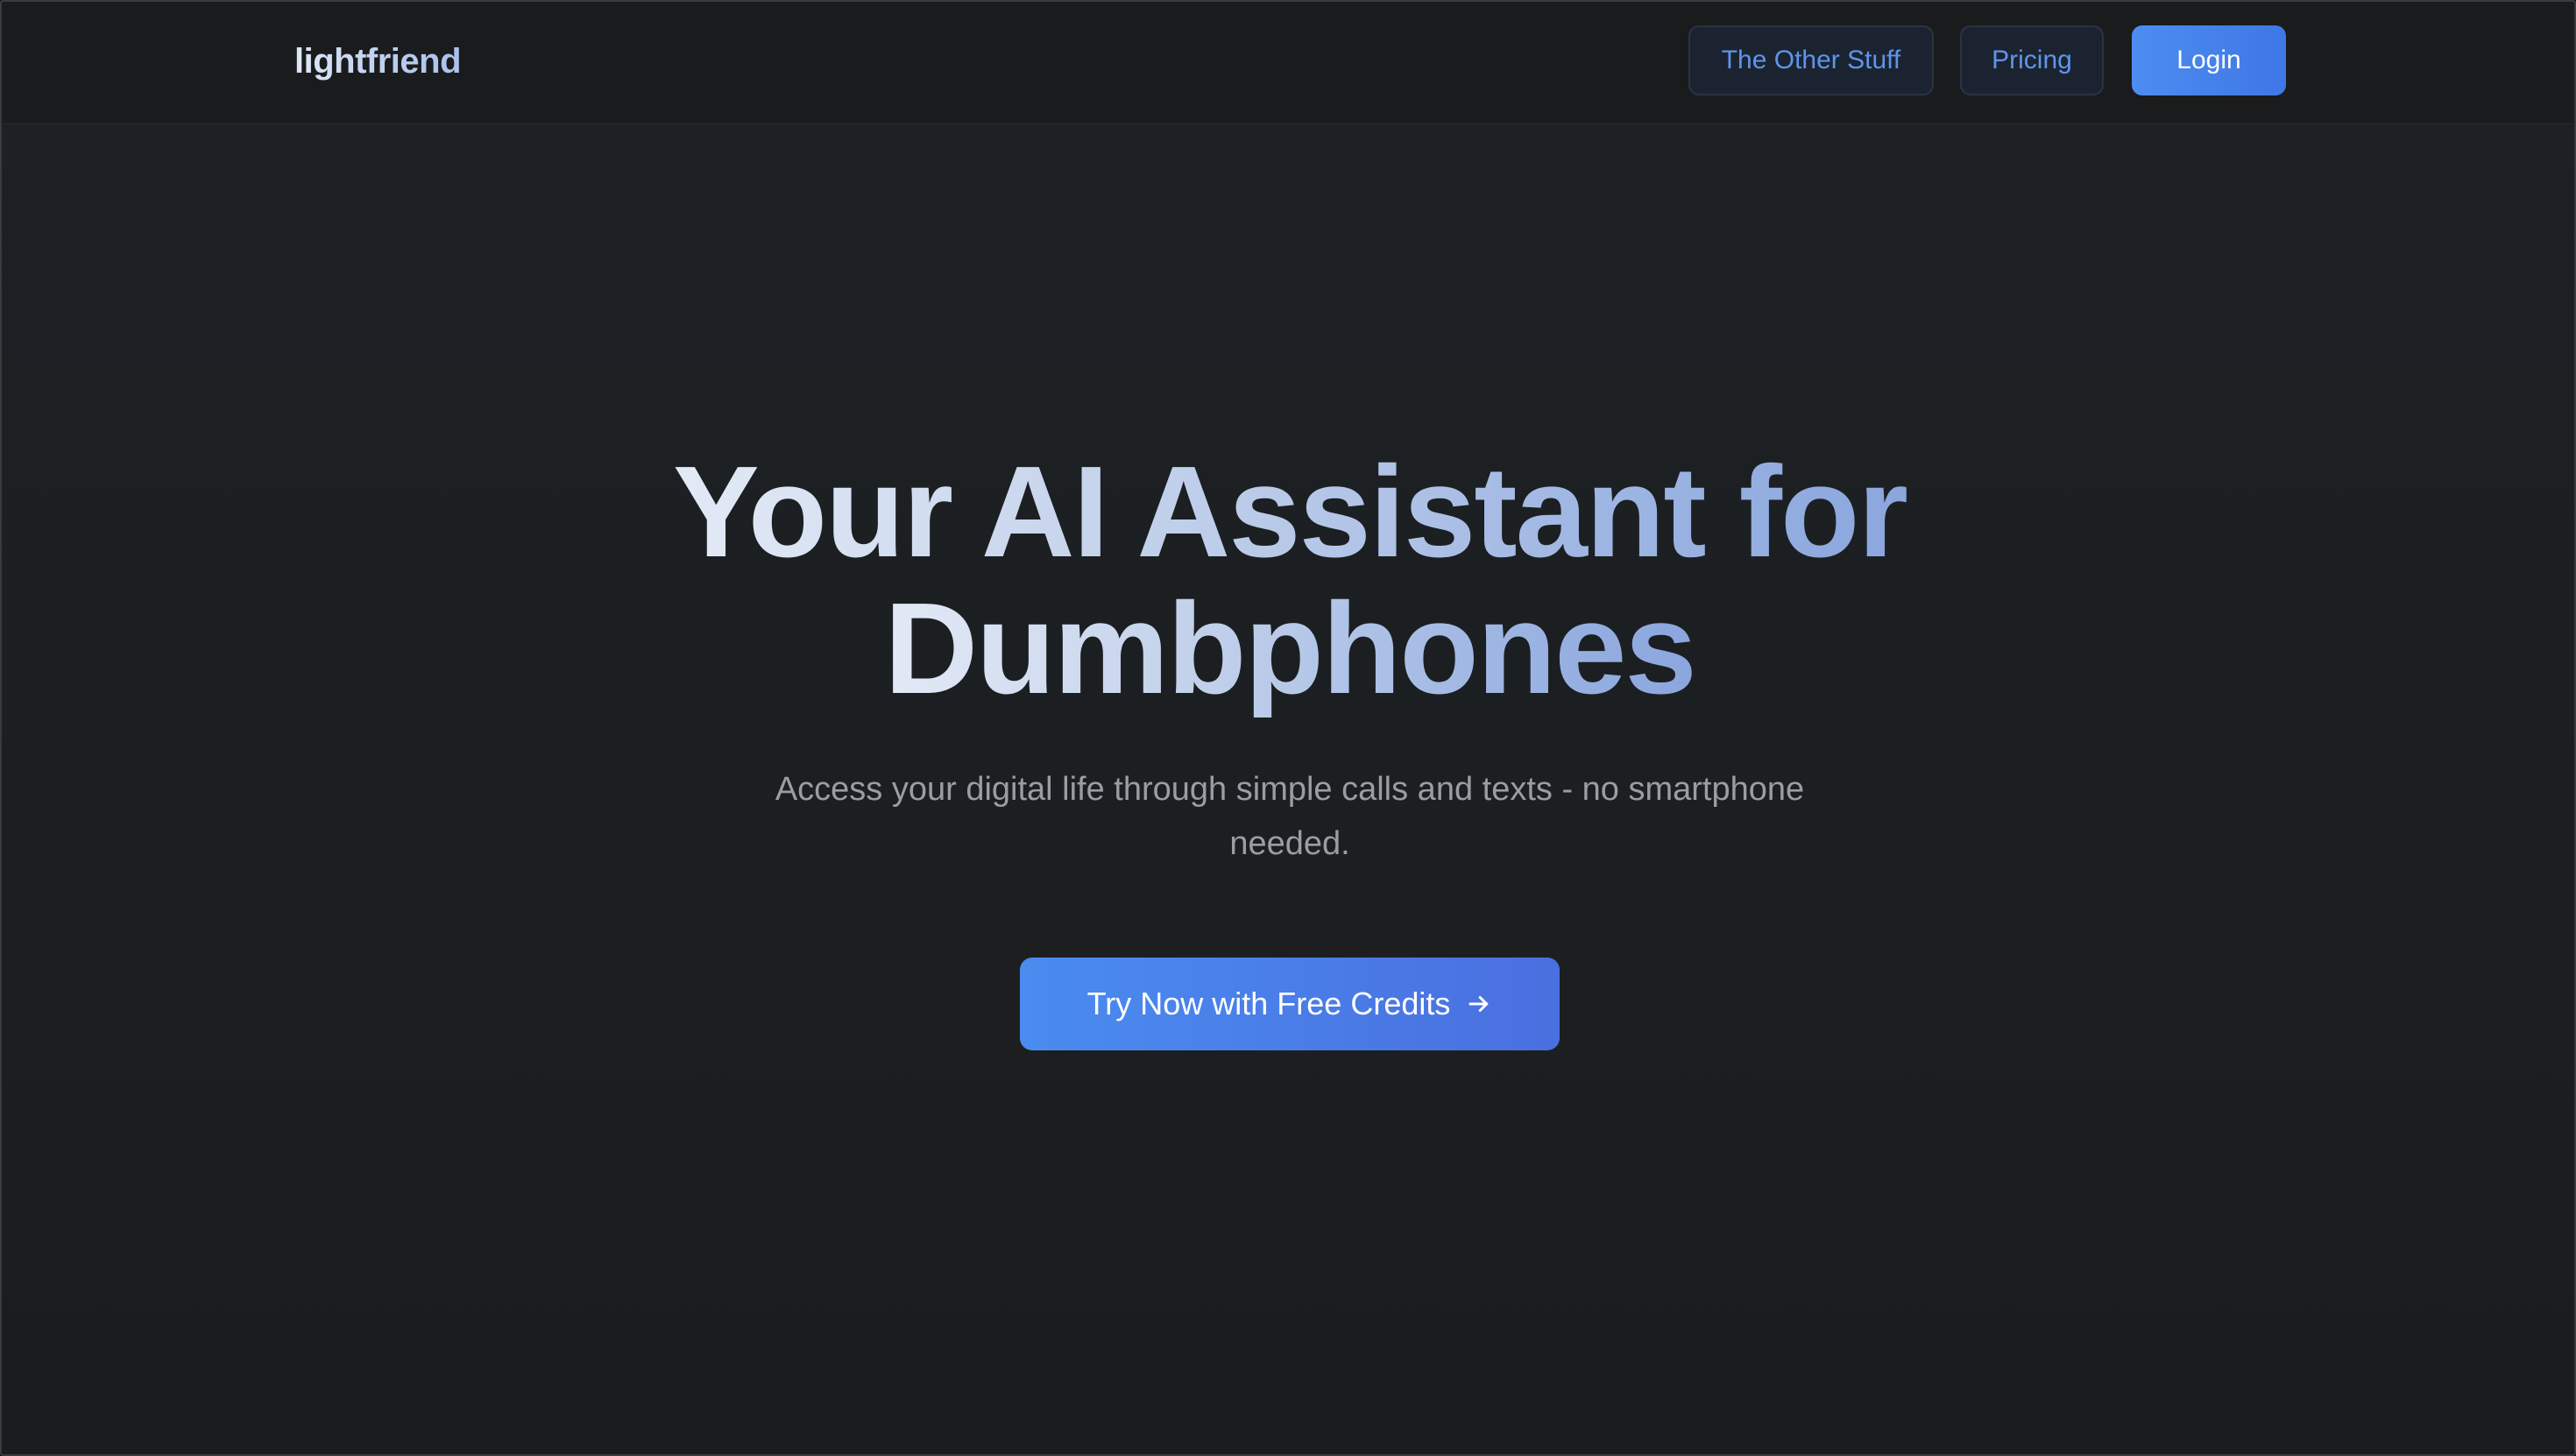 This screenshot has width=2576, height=1456. What do you see at coordinates (1290, 512) in the screenshot?
I see `hero-title-line-1: Your AI Assistant for` at bounding box center [1290, 512].